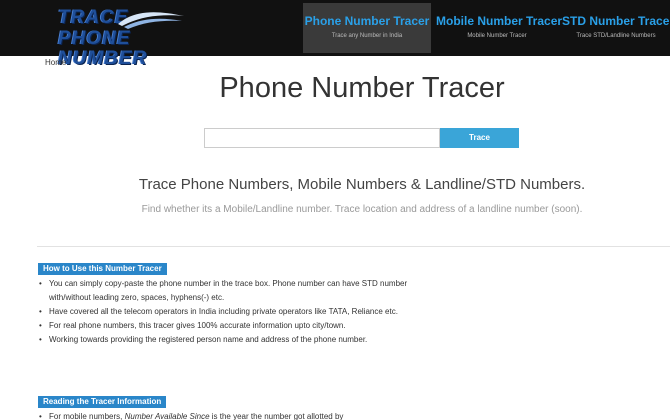 The image size is (670, 420). I want to click on section-divider, so click(353, 246).